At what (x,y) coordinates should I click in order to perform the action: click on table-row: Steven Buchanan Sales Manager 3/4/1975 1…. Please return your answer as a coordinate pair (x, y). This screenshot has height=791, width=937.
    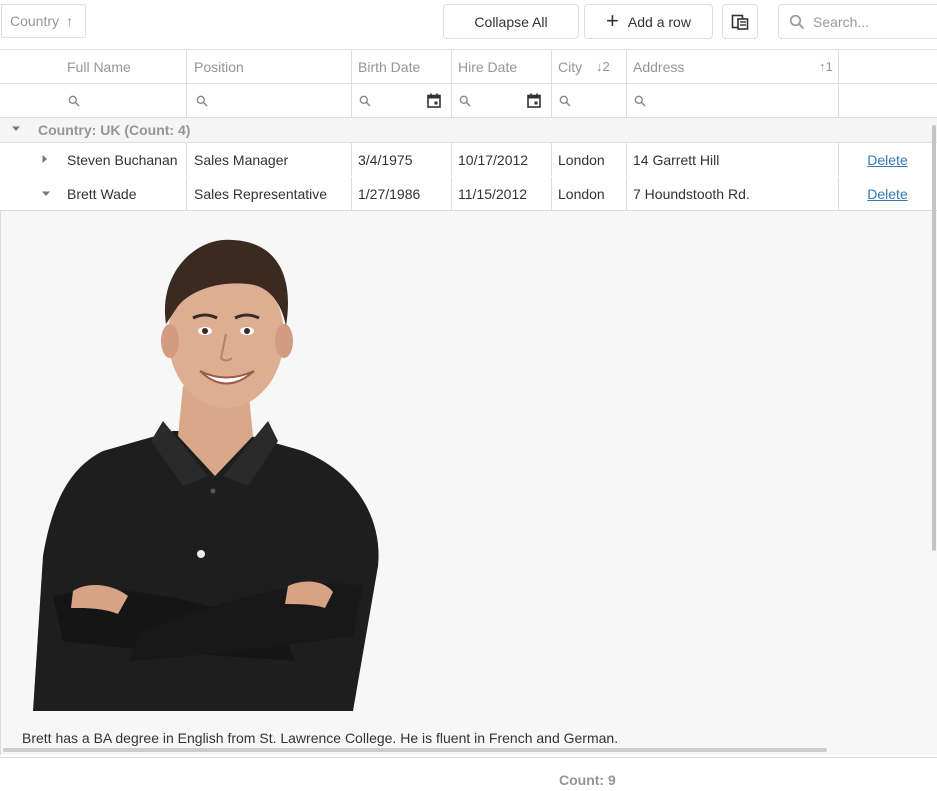
    Looking at the image, I should click on (468, 160).